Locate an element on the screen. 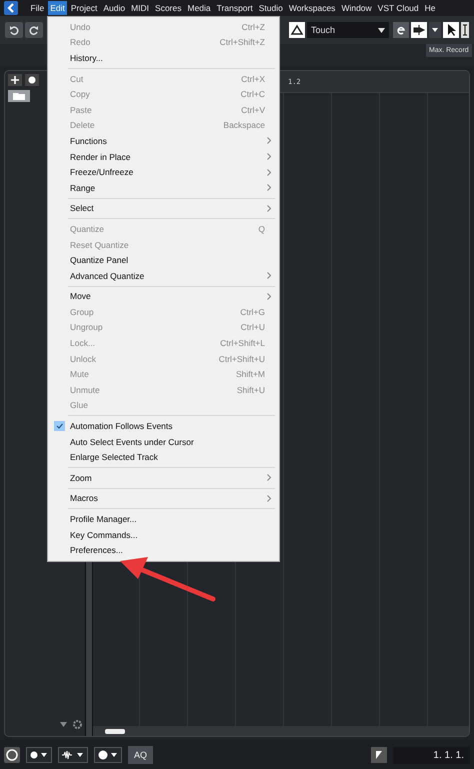 The height and width of the screenshot is (769, 474). menu-item: Automation Follows Events is located at coordinates (163, 426).